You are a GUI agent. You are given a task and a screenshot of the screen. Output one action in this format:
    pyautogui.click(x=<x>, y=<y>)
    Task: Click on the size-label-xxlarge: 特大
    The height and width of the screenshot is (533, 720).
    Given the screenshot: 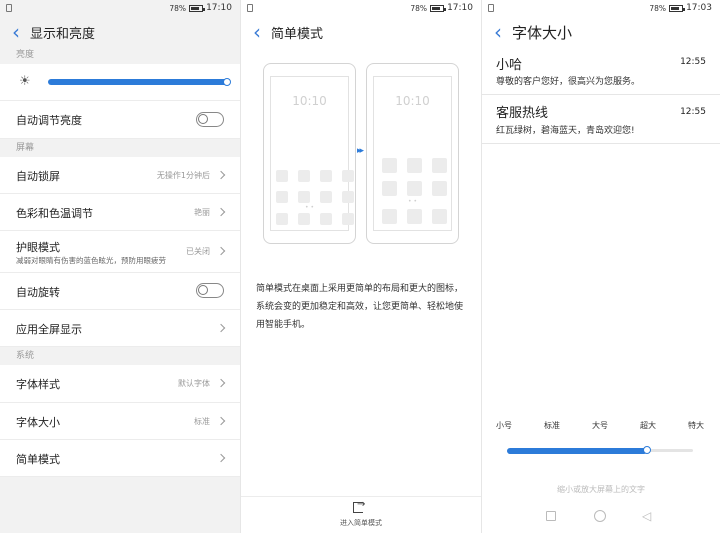 What is the action you would take?
    pyautogui.click(x=696, y=425)
    